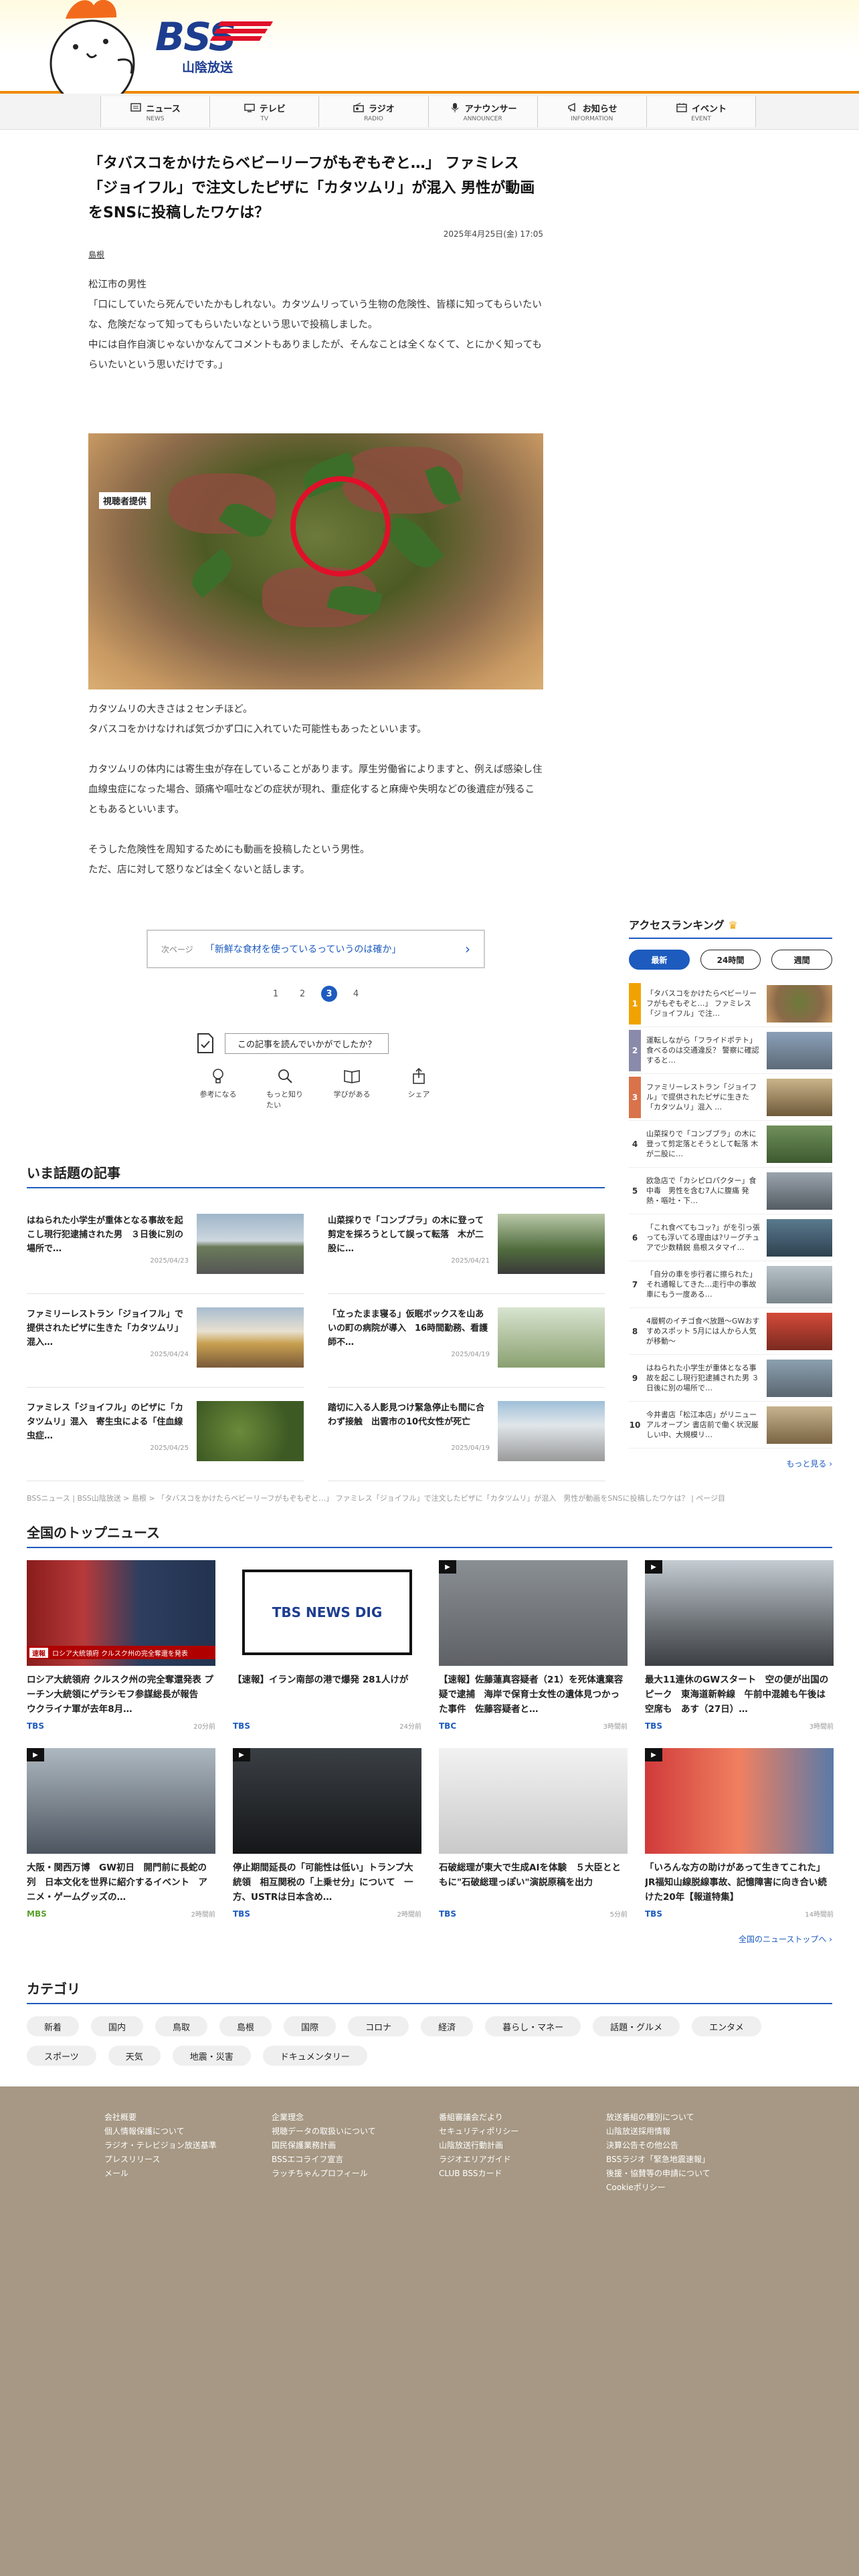 Image resolution: width=859 pixels, height=2576 pixels. I want to click on national-news-title: 全国のトップニュース, so click(429, 1535).